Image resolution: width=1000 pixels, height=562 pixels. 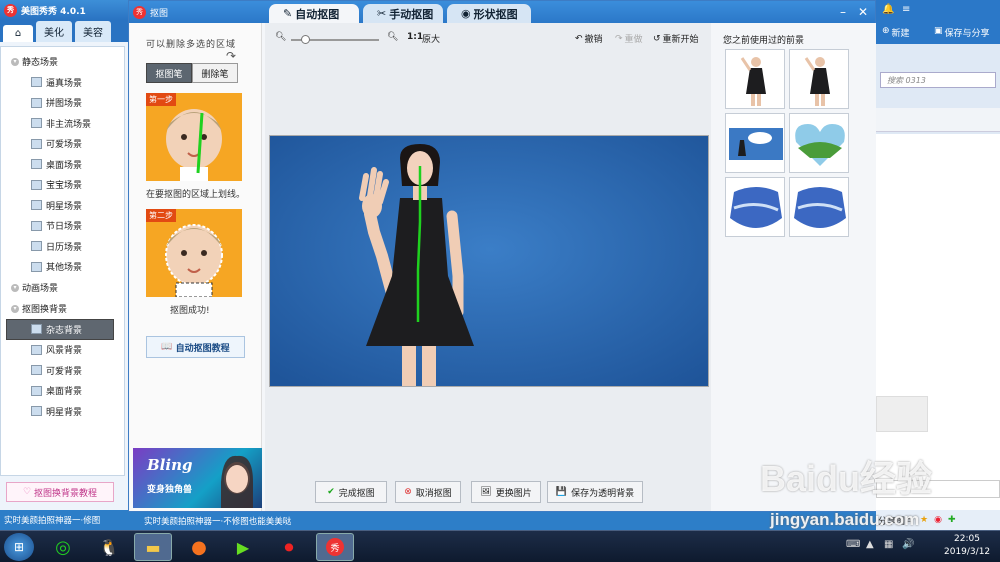 What do you see at coordinates (199, 547) in the screenshot?
I see `taskbar-app-firefox: ●` at bounding box center [199, 547].